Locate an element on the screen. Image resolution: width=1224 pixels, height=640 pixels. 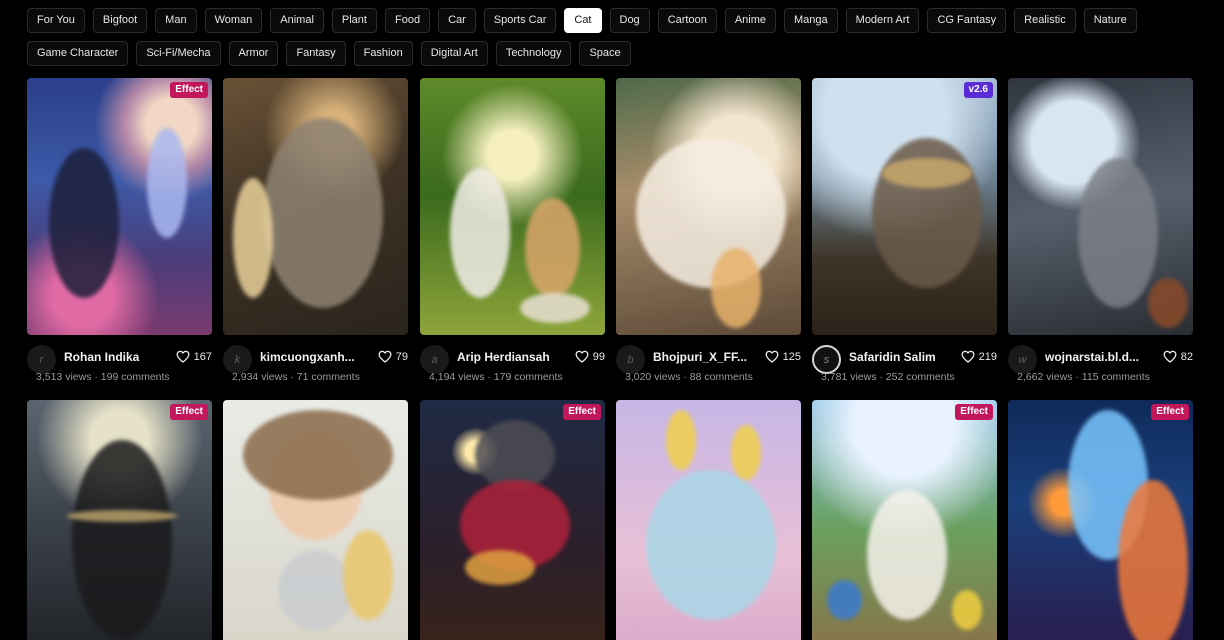
category-chip: Dog is located at coordinates (629, 20).